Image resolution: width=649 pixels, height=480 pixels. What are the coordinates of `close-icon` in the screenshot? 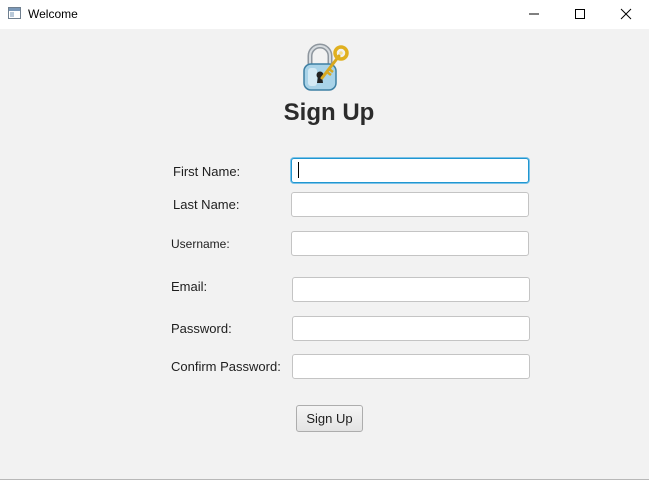 It's located at (626, 14).